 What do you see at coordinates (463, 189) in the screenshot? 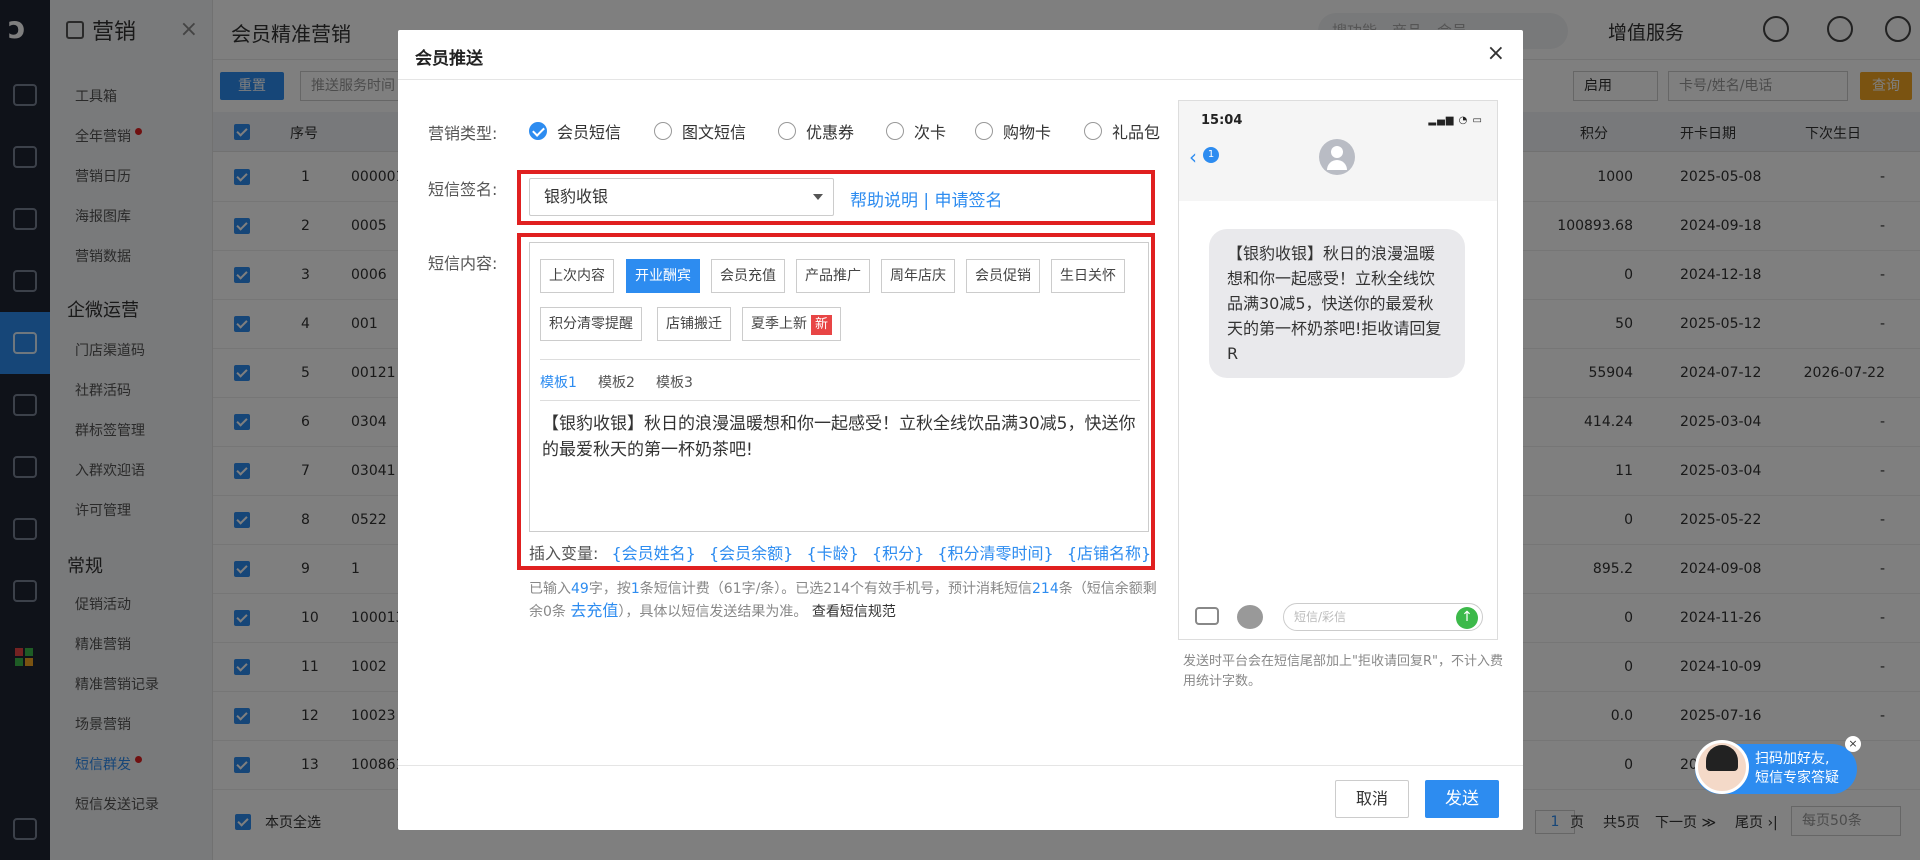
I see `sign-label: 短信签名:` at bounding box center [463, 189].